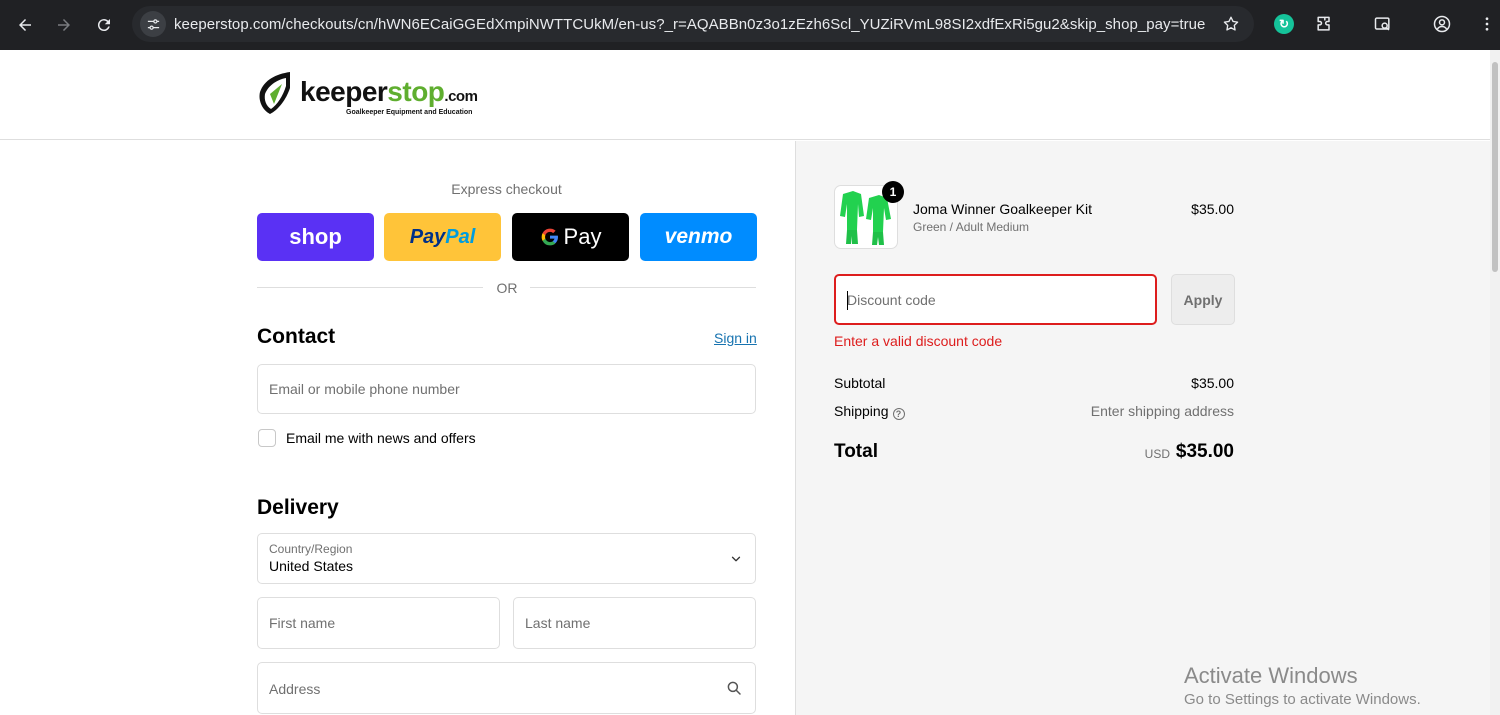 The height and width of the screenshot is (715, 1500). What do you see at coordinates (1495, 167) in the screenshot?
I see `scroll-thumb` at bounding box center [1495, 167].